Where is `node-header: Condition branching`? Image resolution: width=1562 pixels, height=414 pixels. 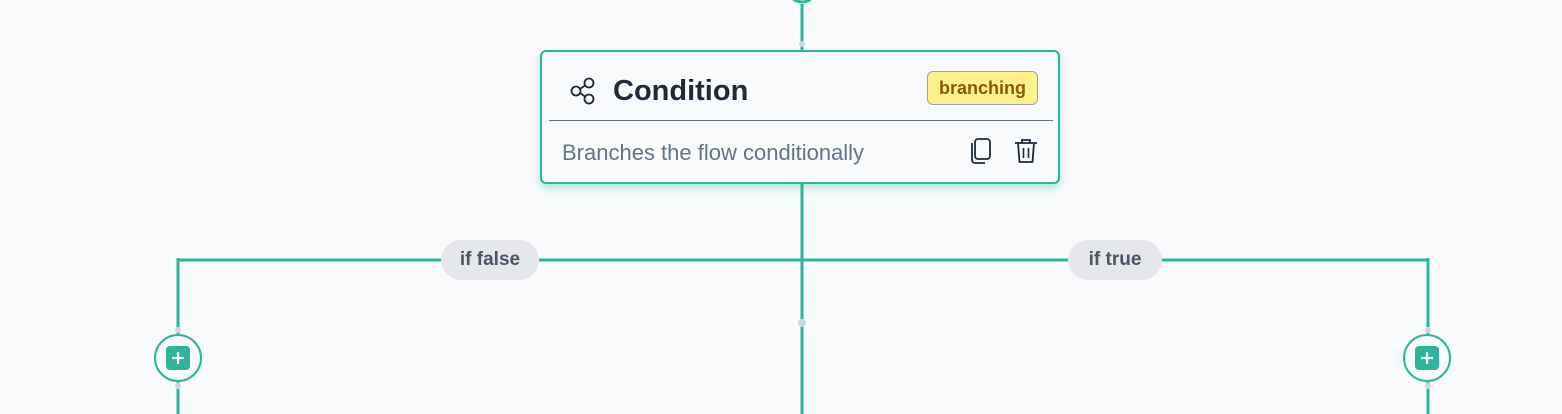
node-header: Condition branching is located at coordinates (800, 86).